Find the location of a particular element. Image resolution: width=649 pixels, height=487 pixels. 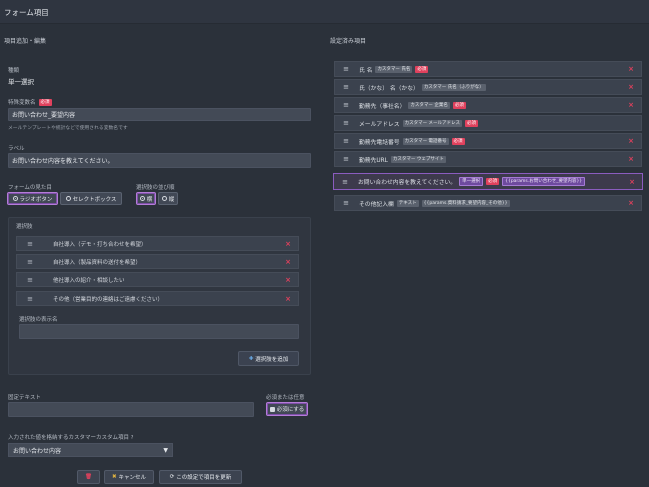

trash-icon: 🗑 is located at coordinates (88, 477).